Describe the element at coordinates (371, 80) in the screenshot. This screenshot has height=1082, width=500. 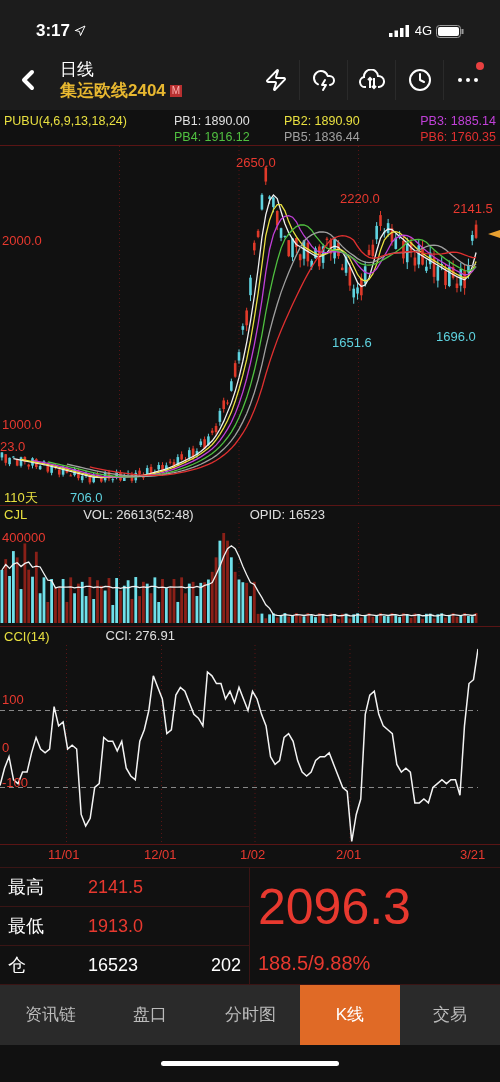
I see `cloud-arrows-icon` at that location.